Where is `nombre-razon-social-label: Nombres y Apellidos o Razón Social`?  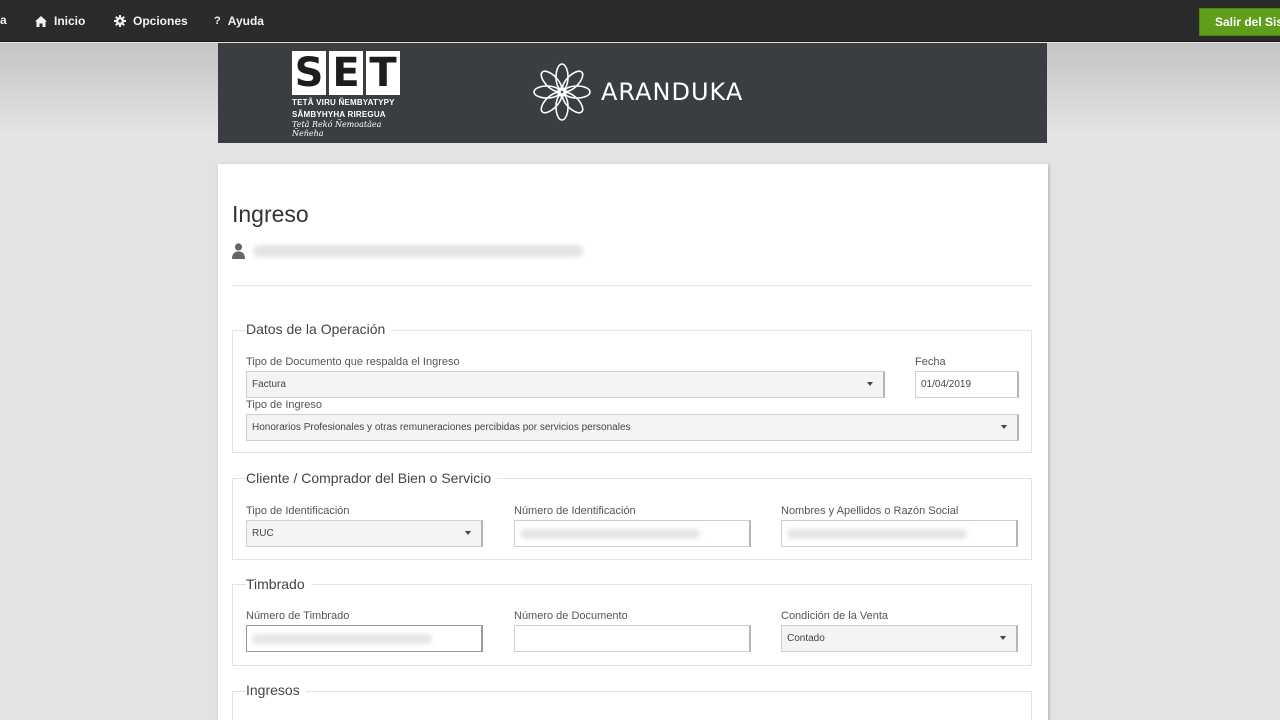
nombre-razon-social-label: Nombres y Apellidos o Razón Social is located at coordinates (870, 511).